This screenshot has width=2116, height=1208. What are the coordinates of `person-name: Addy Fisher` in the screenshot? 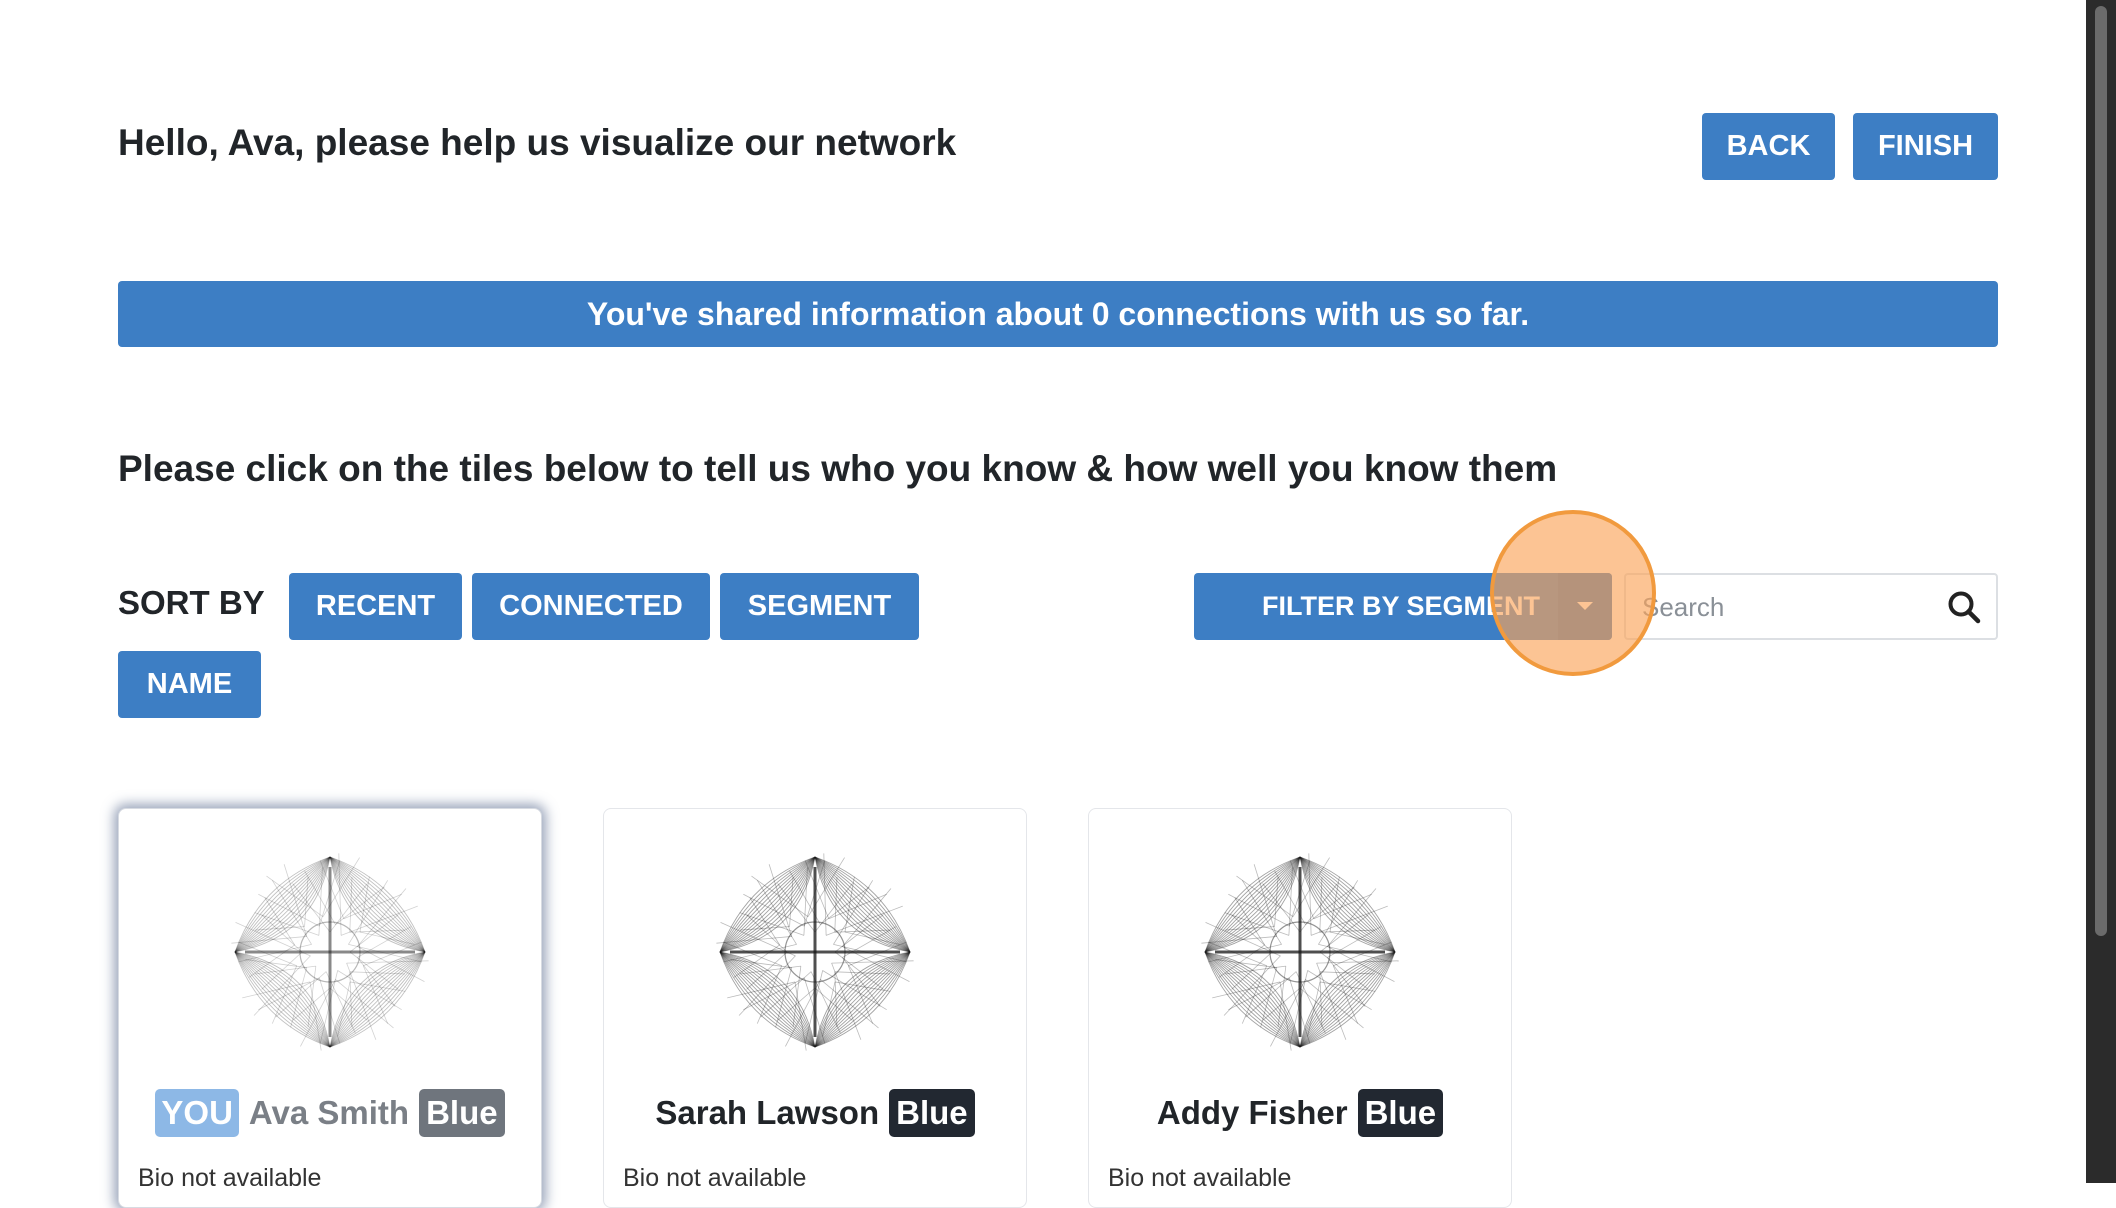 It's located at (1252, 1112).